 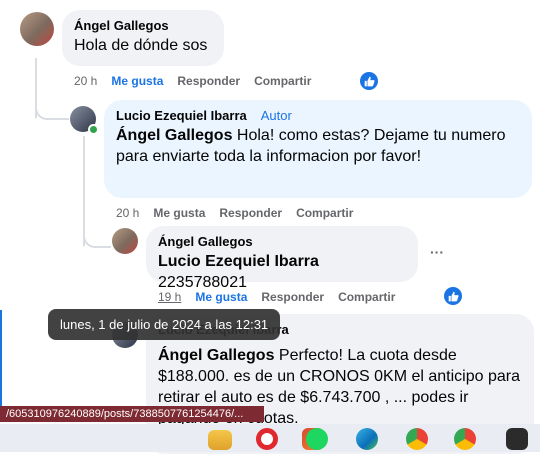 What do you see at coordinates (282, 272) in the screenshot?
I see `comment-text-wrap: Lucio Ezequiel Ibarra 2235788021` at bounding box center [282, 272].